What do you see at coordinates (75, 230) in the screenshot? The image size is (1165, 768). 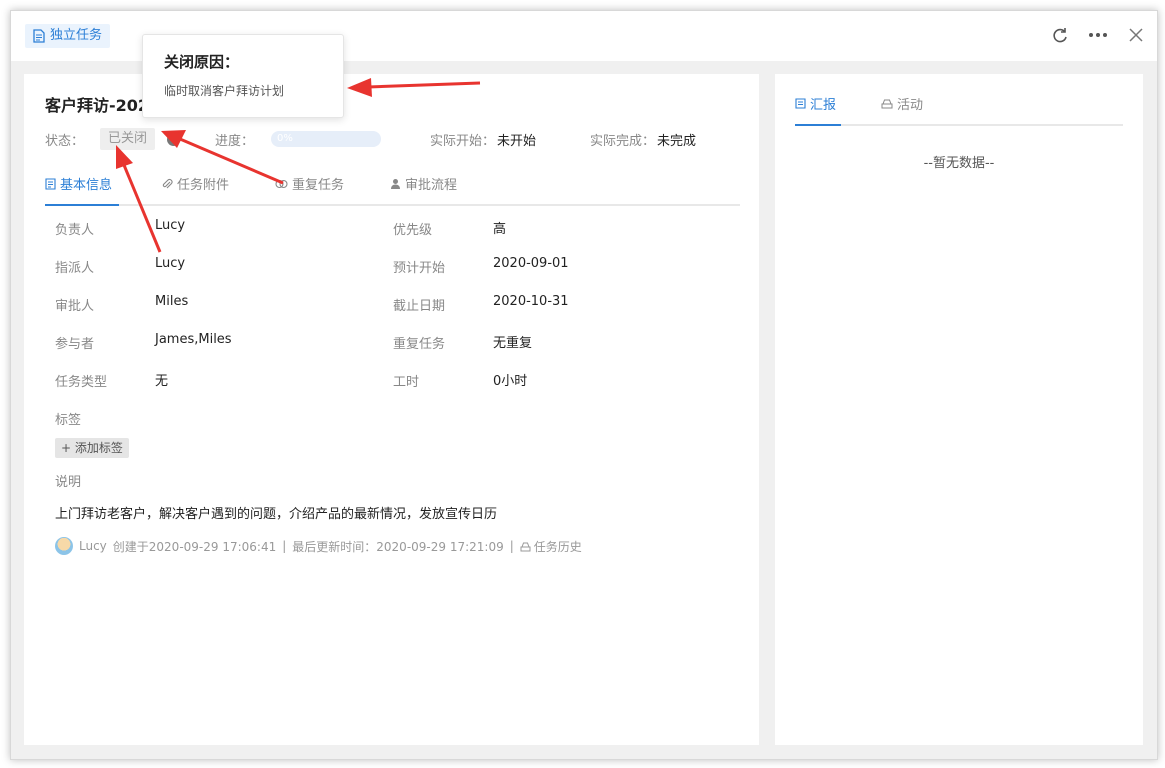 I see `owner-label: 负责人` at bounding box center [75, 230].